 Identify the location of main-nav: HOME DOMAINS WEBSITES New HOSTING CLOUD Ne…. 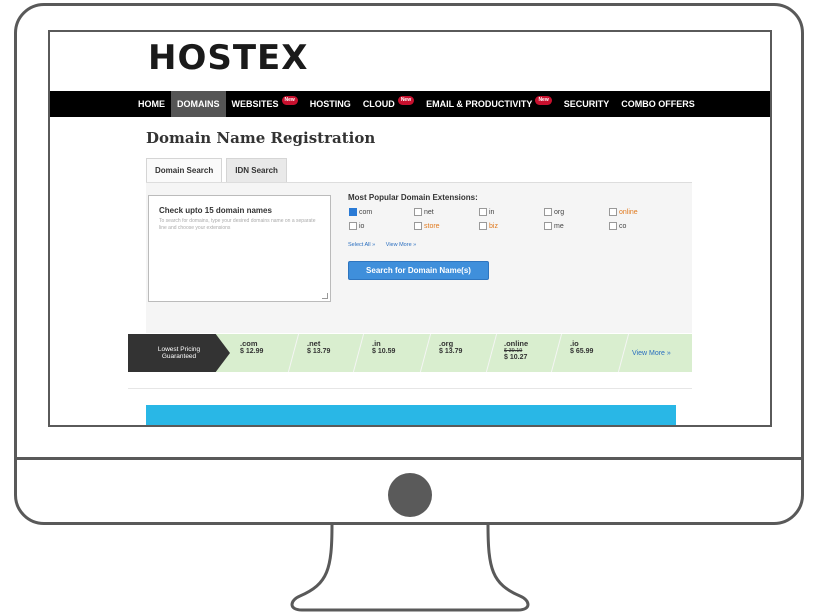
(410, 104).